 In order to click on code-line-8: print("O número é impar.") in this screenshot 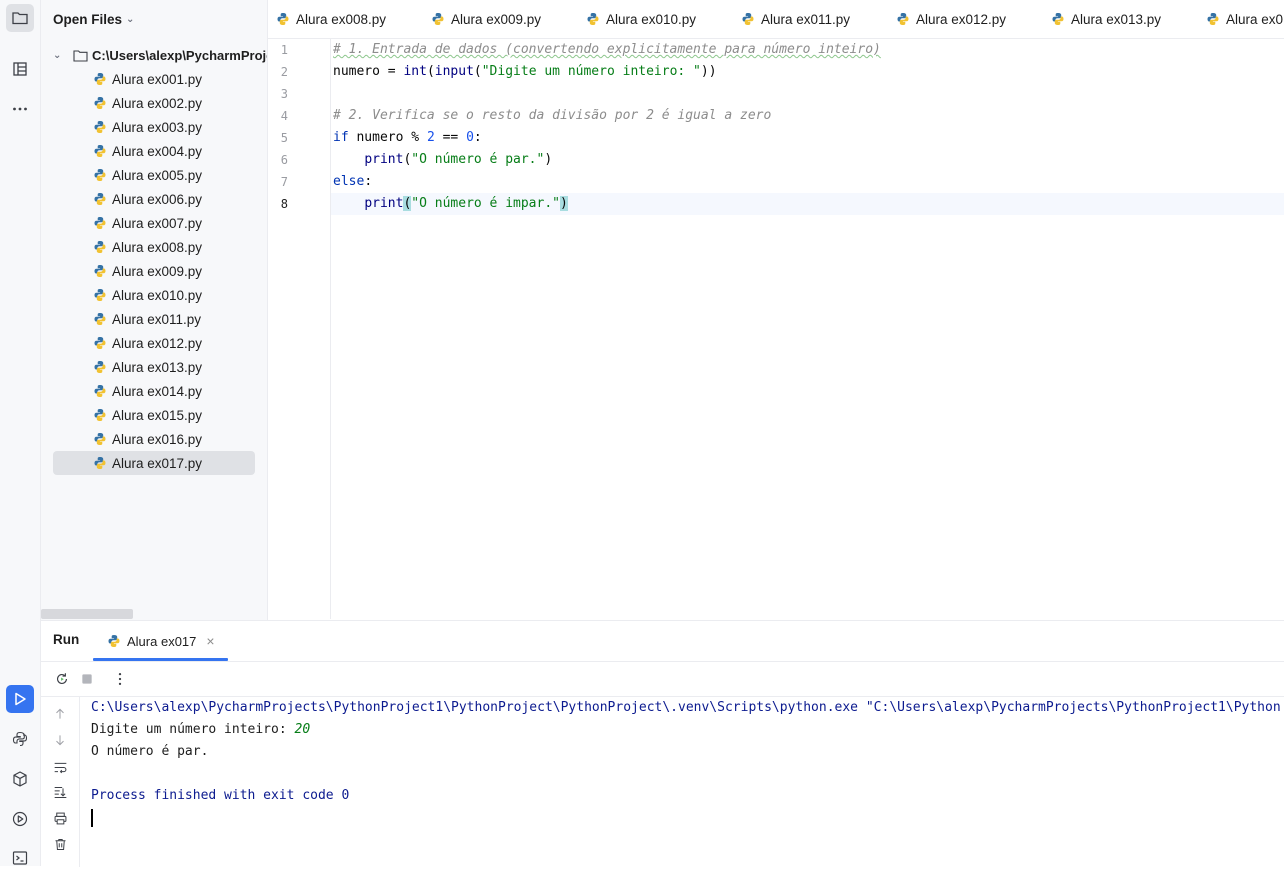, I will do `click(450, 204)`.